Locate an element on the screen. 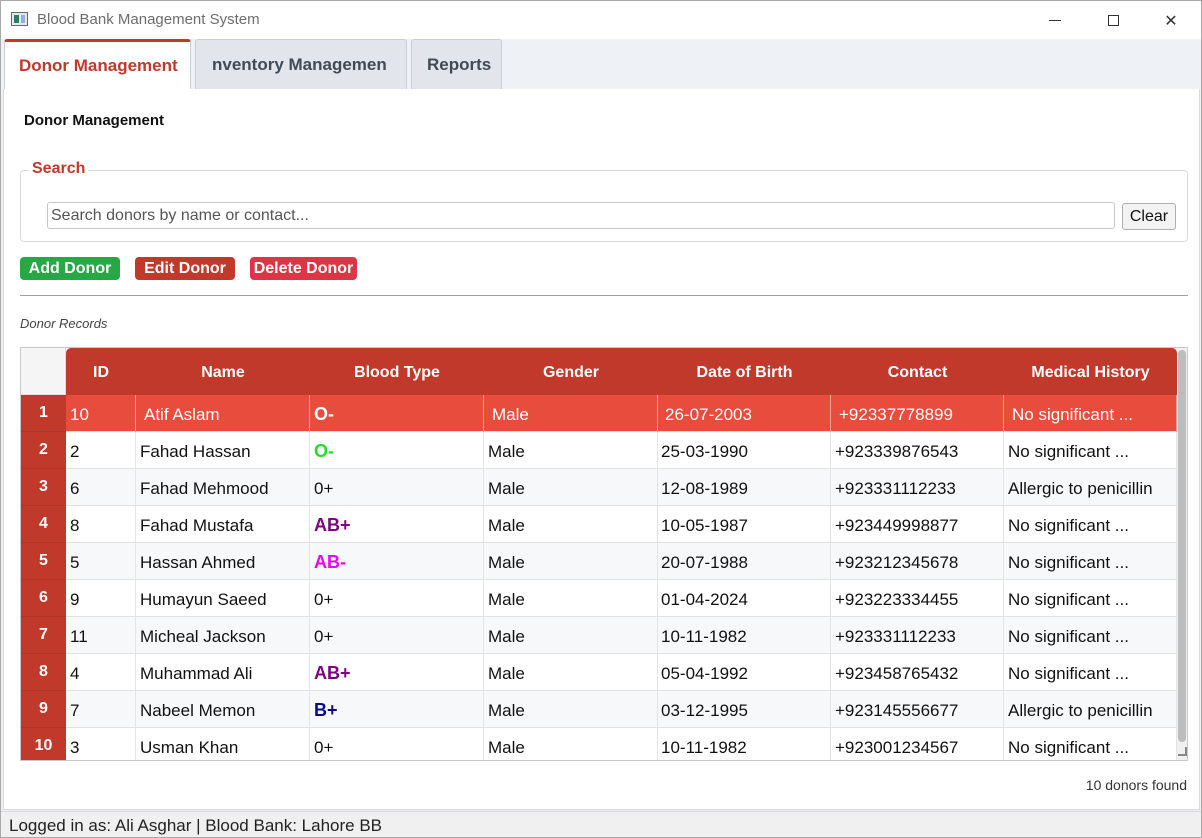 This screenshot has width=1202, height=838. clear-button: Clear is located at coordinates (1149, 216).